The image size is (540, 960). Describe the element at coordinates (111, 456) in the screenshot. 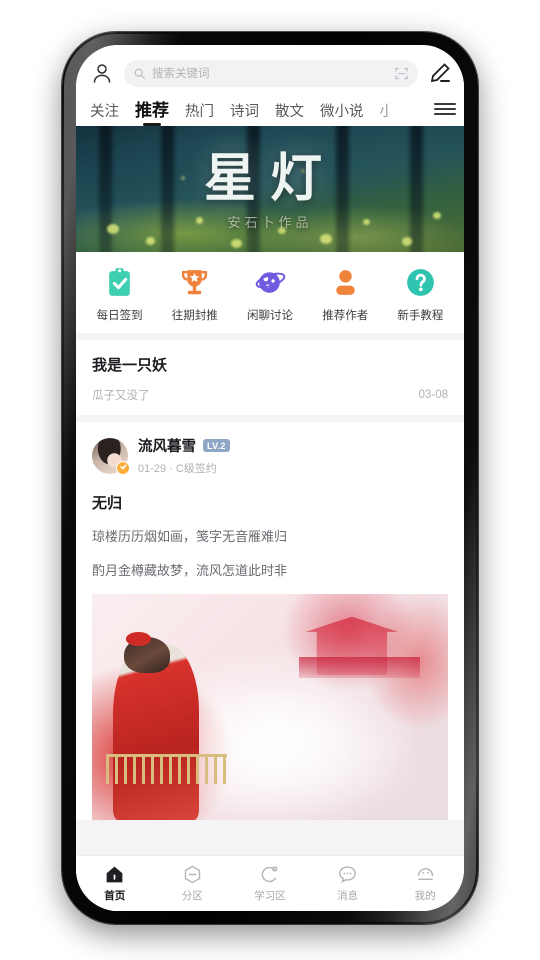

I see `avatar` at that location.